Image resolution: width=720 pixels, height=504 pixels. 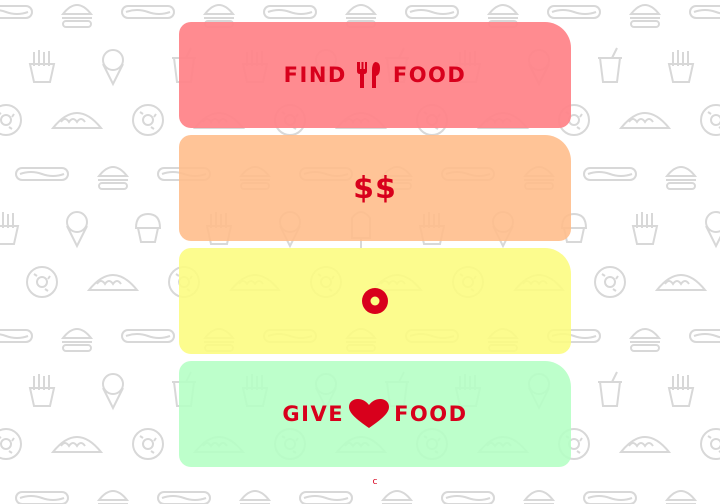 I want to click on donate-money-button: $$, so click(x=375, y=188).